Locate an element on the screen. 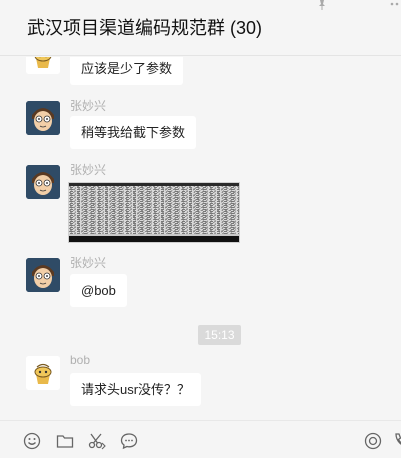  chat-header: 武汉项目渠道编码规范群 (30) is located at coordinates (200, 28).